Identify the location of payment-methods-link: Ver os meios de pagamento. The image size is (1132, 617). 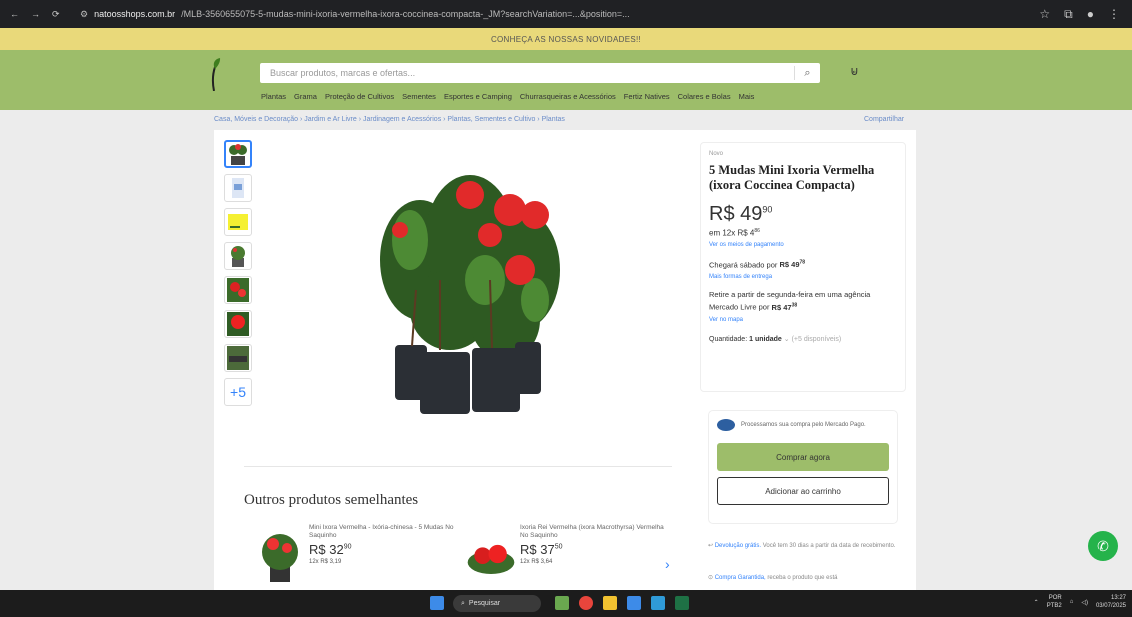
(803, 245).